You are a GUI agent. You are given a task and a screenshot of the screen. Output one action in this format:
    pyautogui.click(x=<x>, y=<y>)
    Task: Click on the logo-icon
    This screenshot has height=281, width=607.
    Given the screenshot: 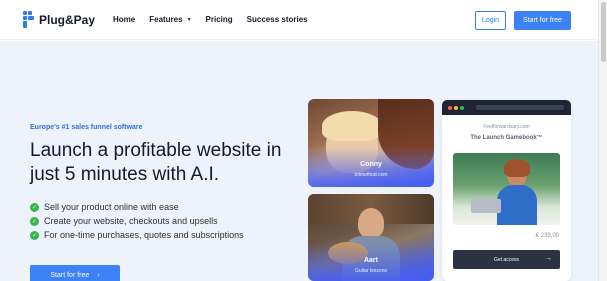 What is the action you would take?
    pyautogui.click(x=28, y=19)
    